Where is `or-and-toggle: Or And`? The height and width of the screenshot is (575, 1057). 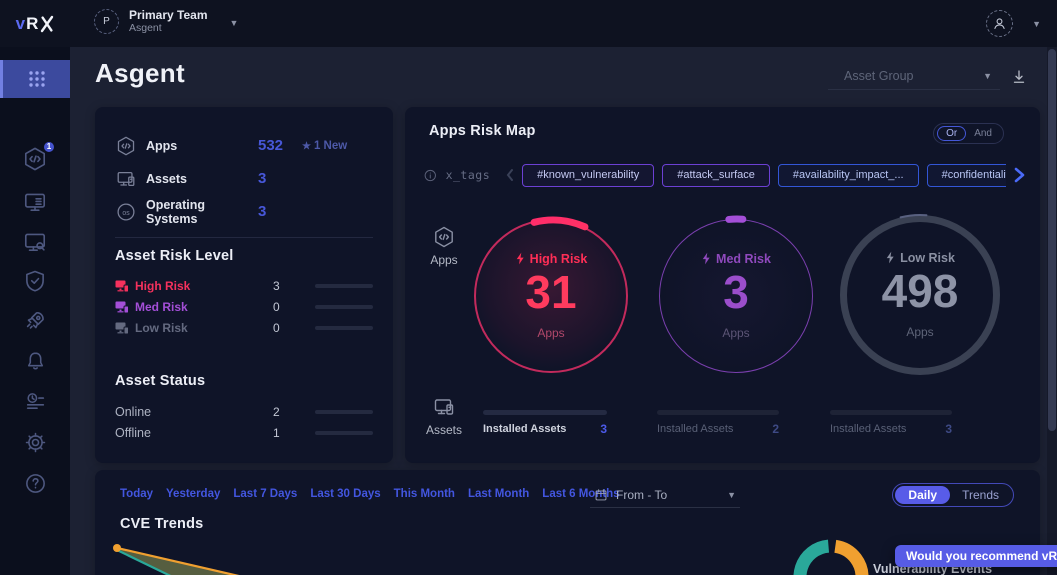
or-and-toggle: Or And is located at coordinates (968, 133).